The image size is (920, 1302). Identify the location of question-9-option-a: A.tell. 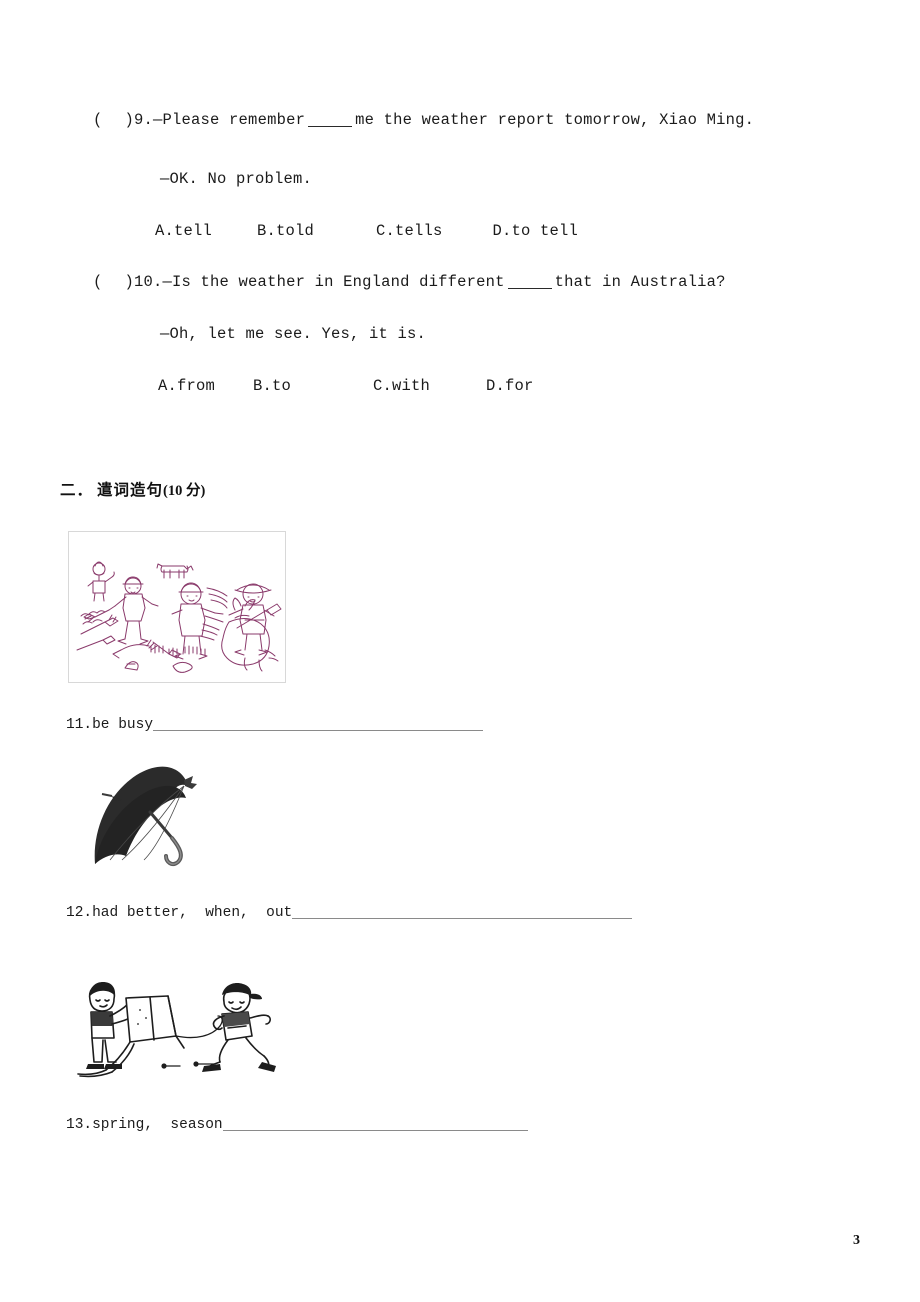
(183, 231).